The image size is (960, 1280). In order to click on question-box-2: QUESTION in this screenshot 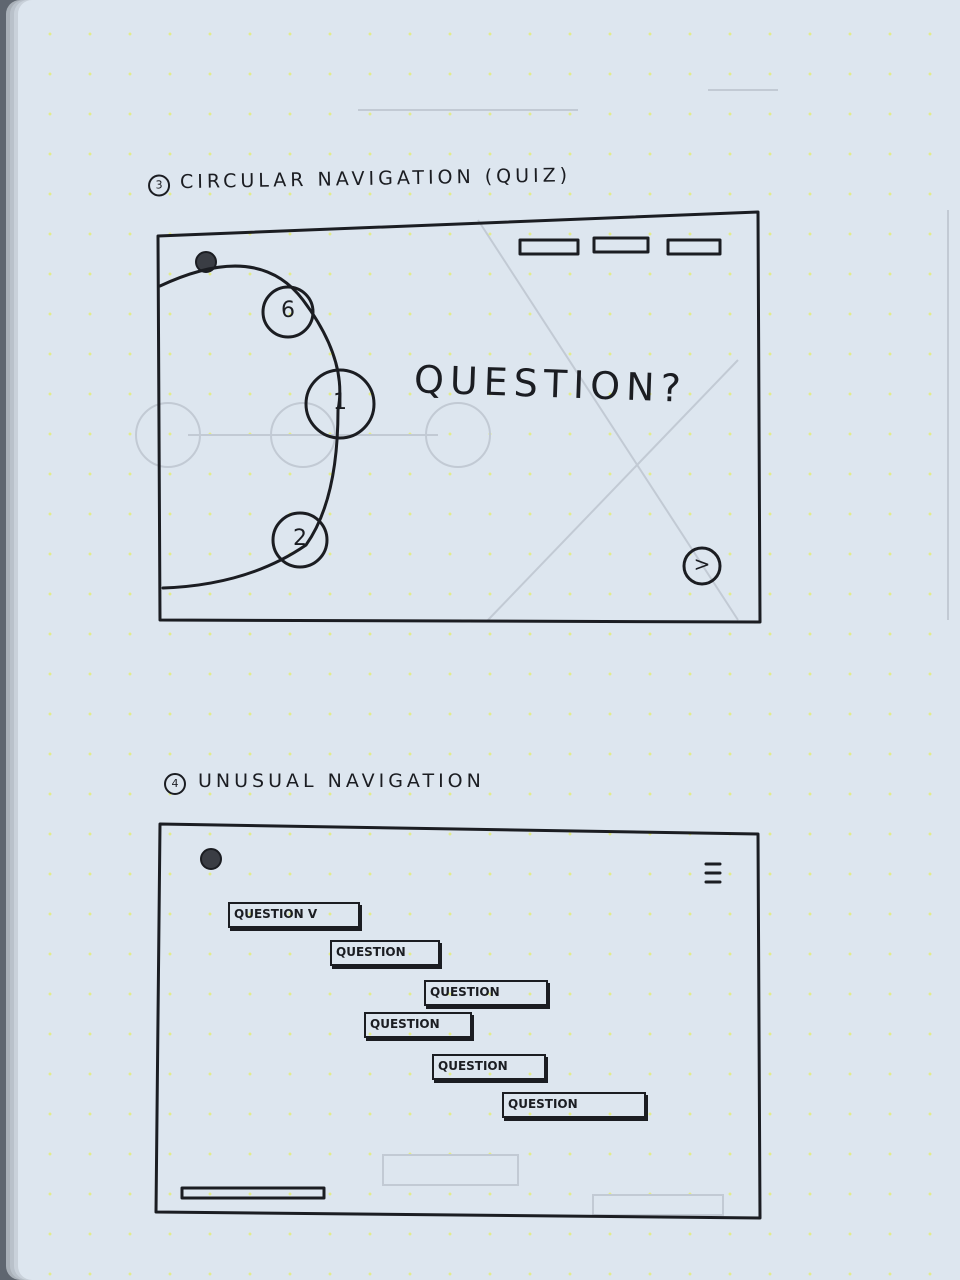, I will do `click(385, 953)`.